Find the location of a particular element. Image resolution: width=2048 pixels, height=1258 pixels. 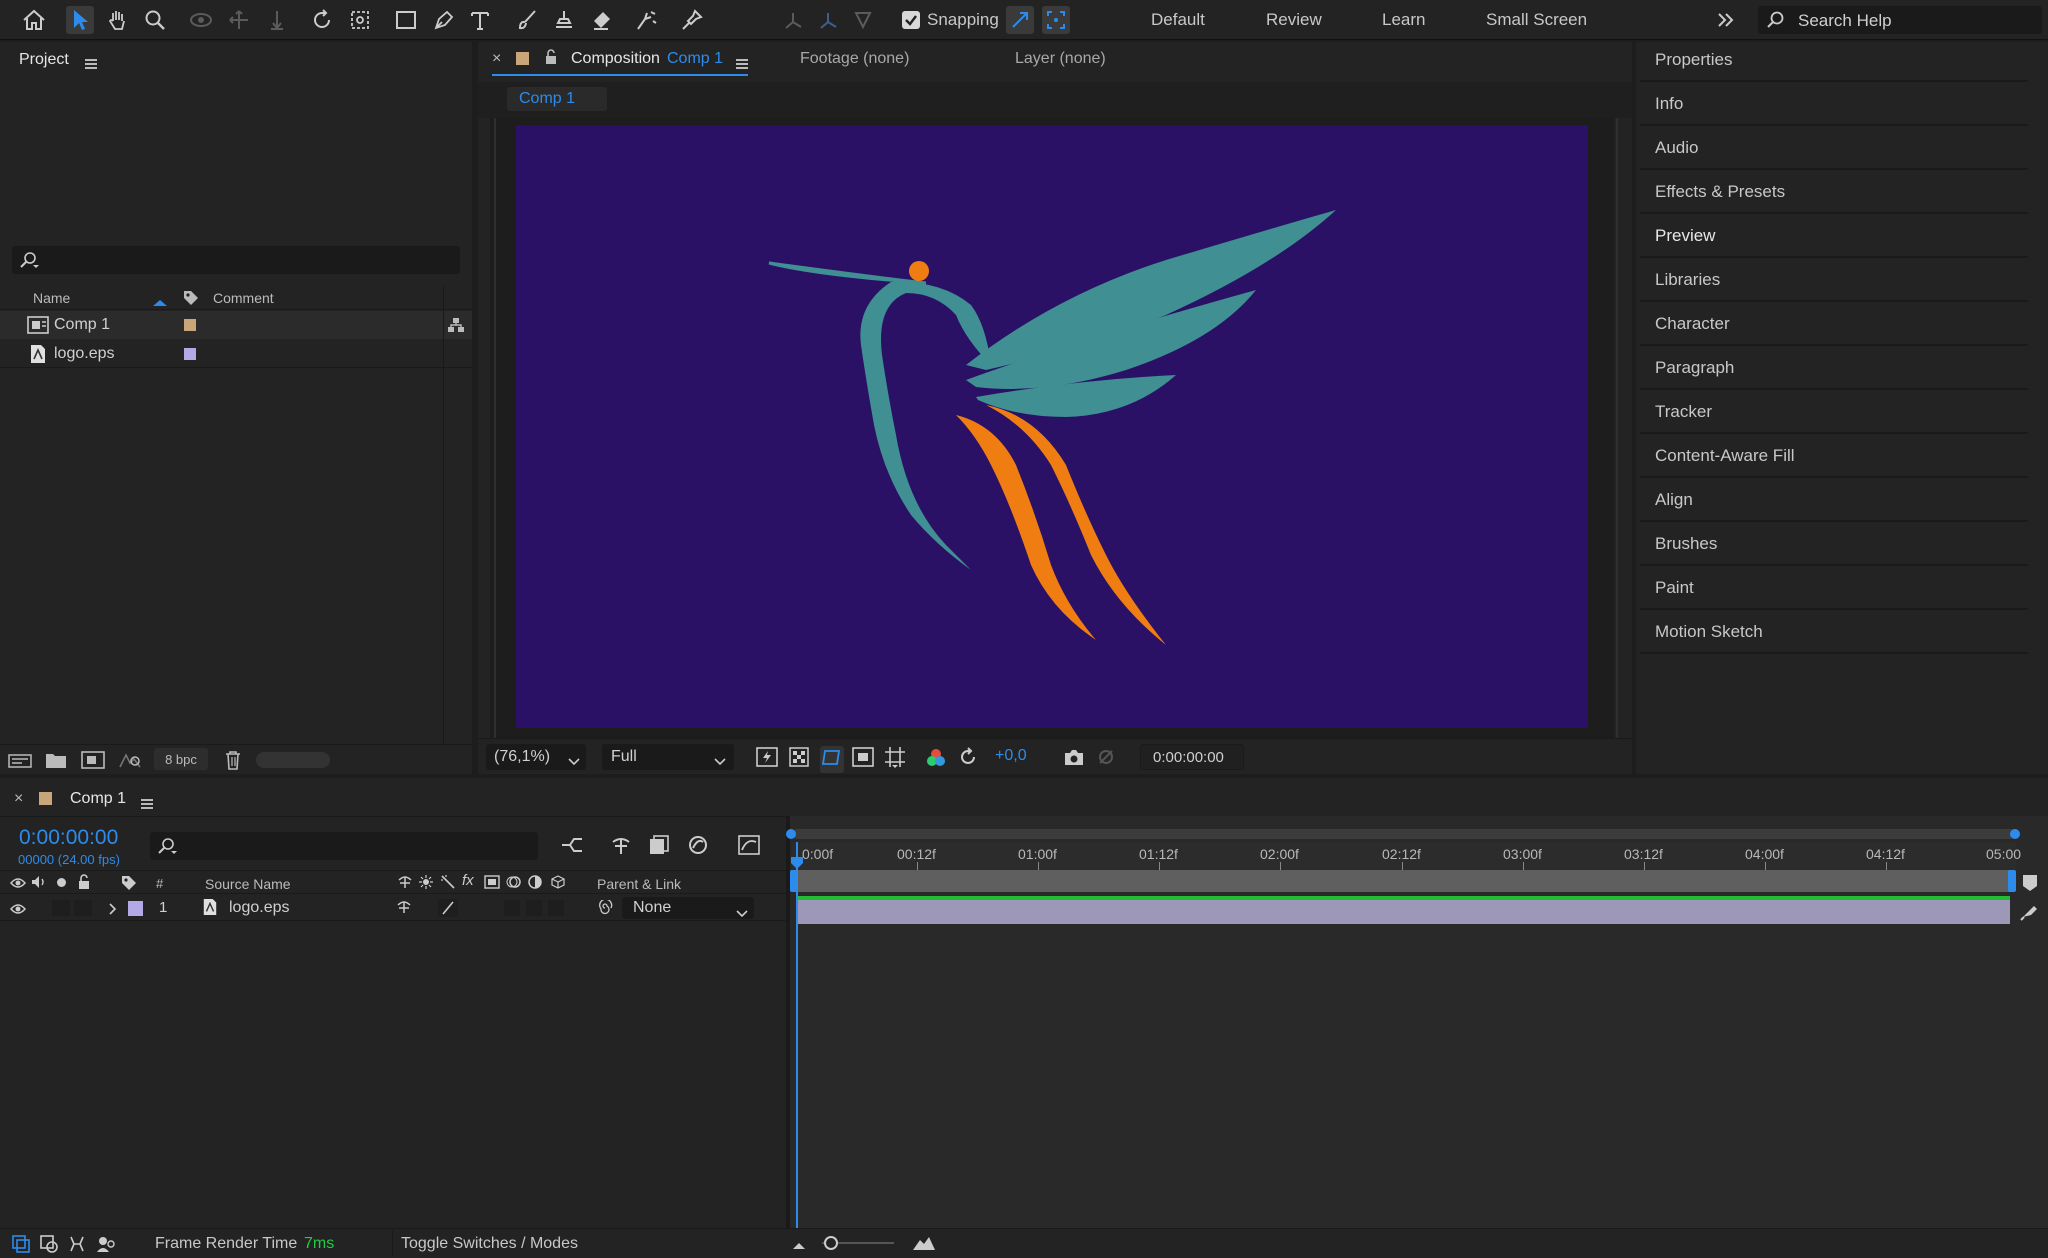

panel-align: Align is located at coordinates (1834, 501).